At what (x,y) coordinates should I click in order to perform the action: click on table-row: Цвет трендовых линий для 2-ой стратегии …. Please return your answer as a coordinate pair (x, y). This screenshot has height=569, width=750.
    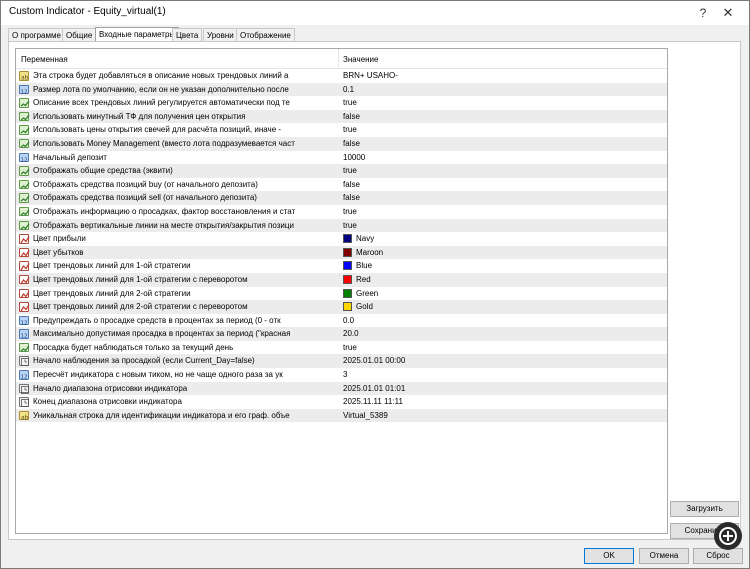
    Looking at the image, I should click on (341, 307).